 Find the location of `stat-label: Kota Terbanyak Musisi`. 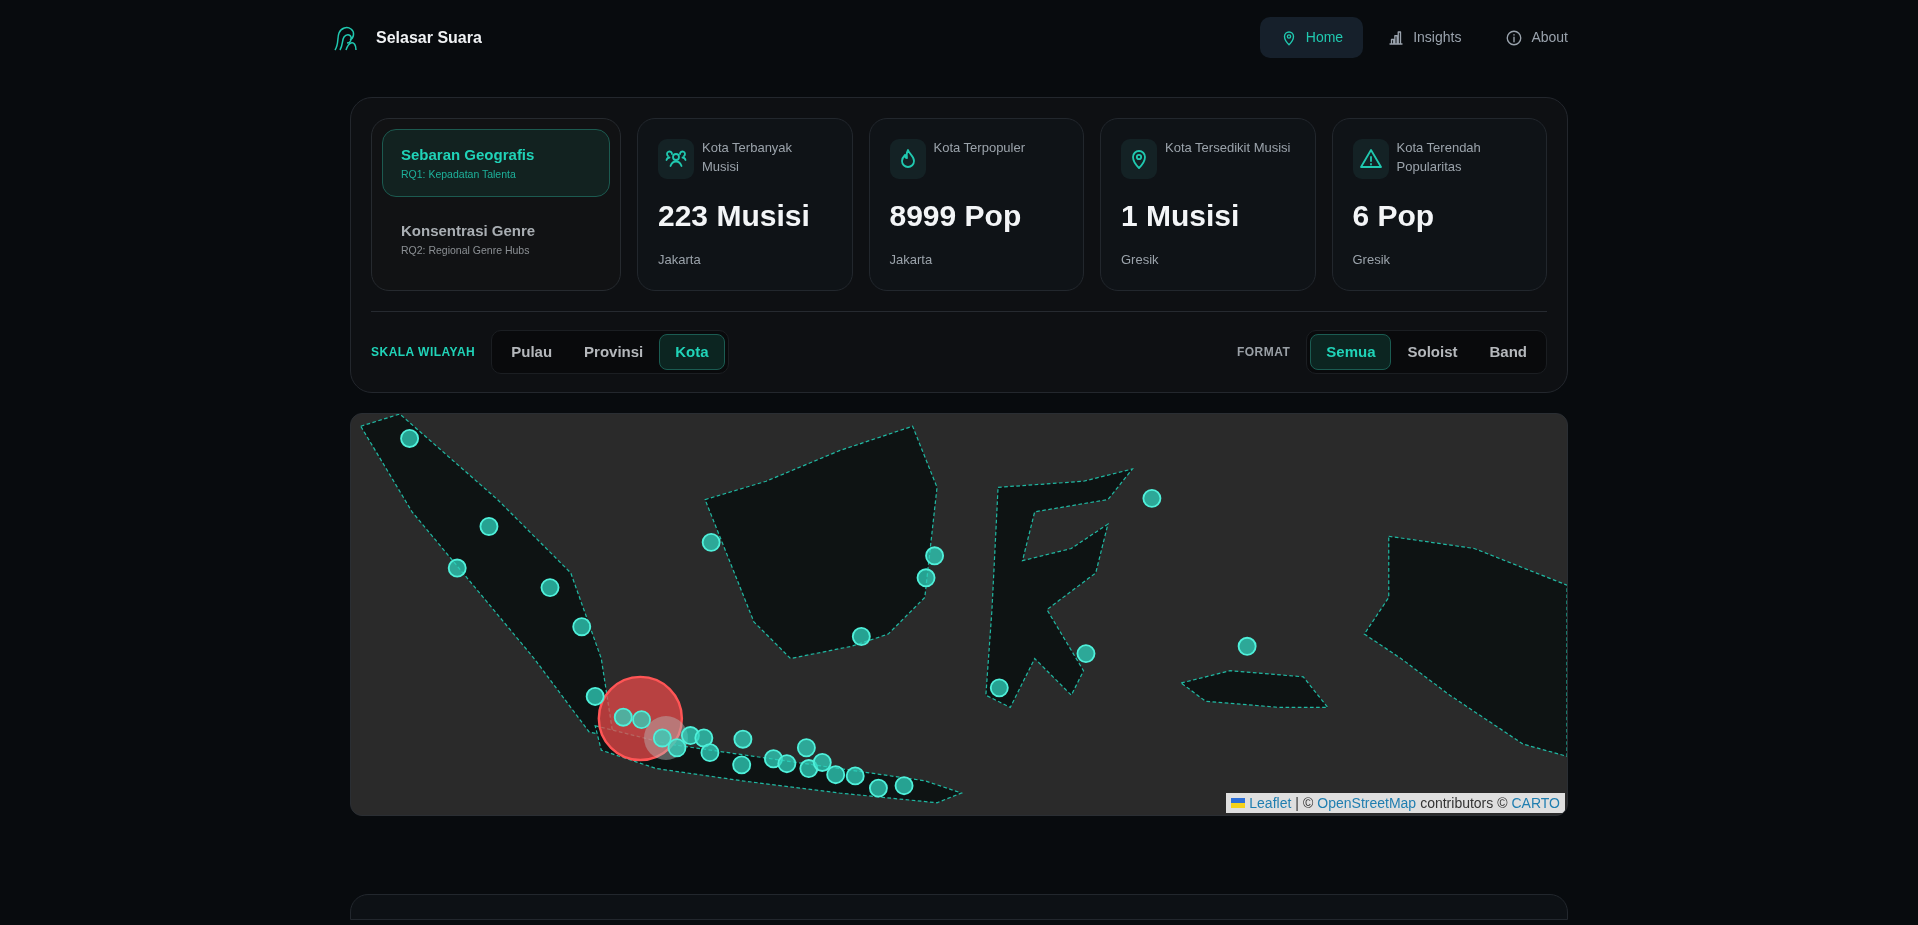

stat-label: Kota Terbanyak Musisi is located at coordinates (748, 157).